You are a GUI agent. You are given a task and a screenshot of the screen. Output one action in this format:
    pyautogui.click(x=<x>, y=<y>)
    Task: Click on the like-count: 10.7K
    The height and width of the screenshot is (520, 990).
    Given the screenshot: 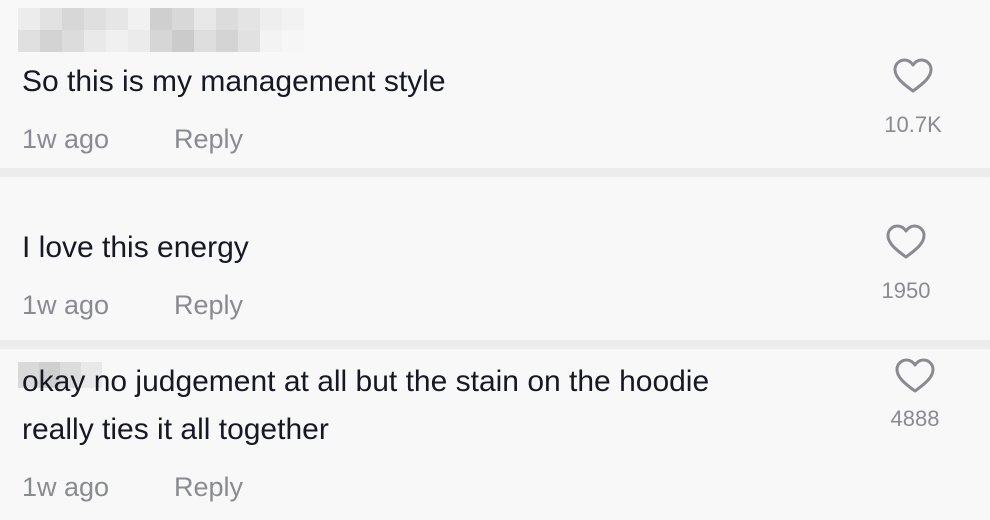 What is the action you would take?
    pyautogui.click(x=913, y=124)
    